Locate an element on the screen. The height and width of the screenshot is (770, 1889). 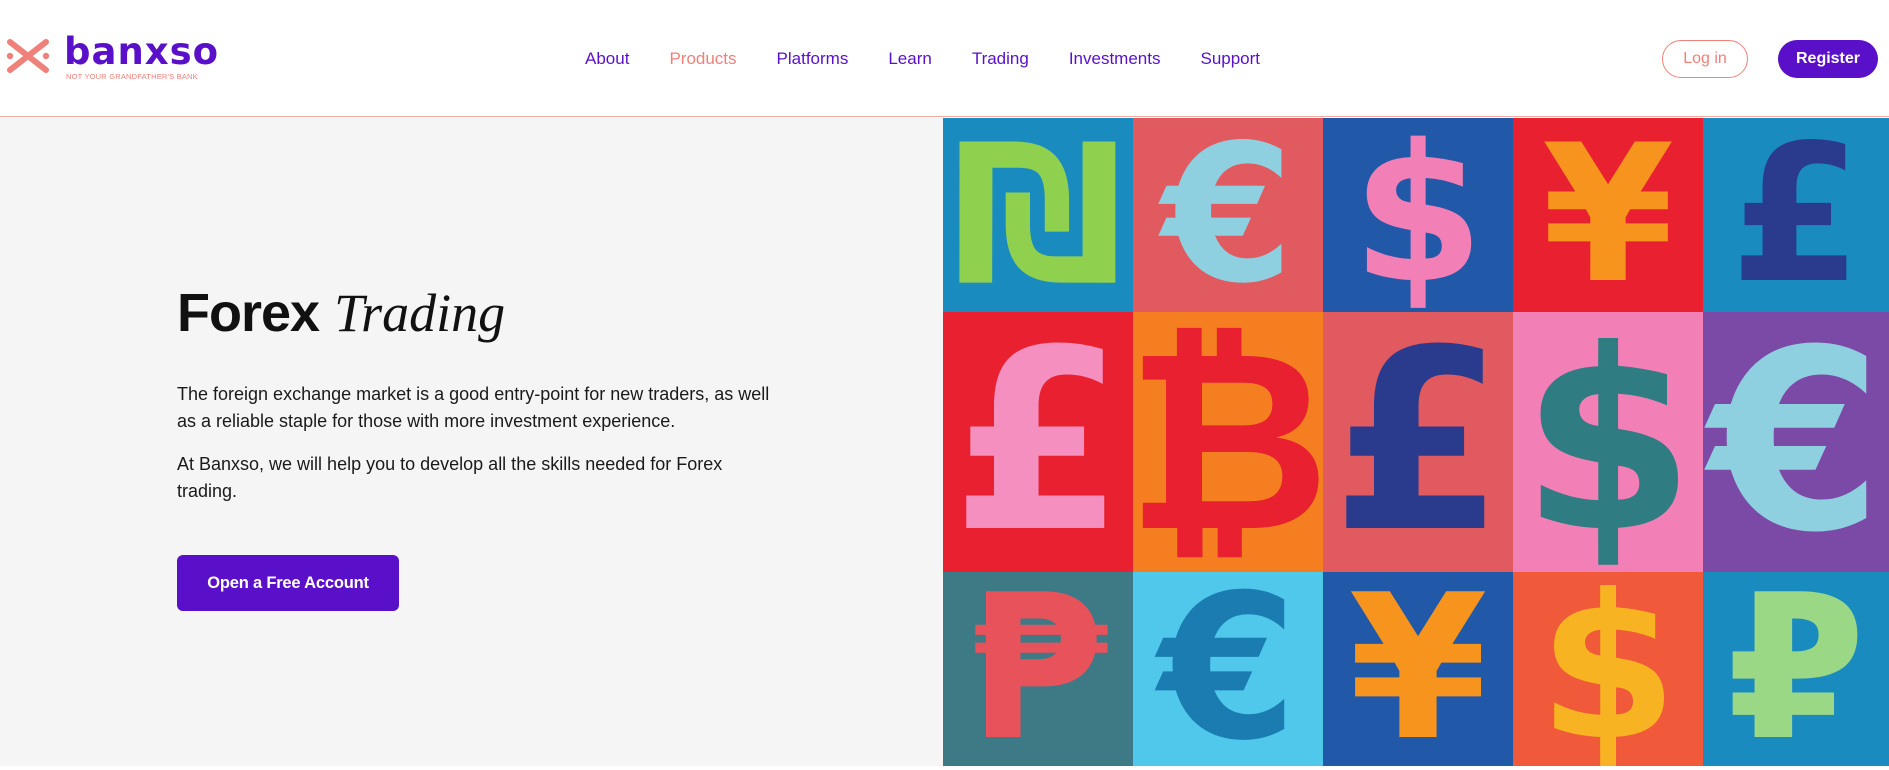
nav-item-support: Support is located at coordinates (1230, 59).